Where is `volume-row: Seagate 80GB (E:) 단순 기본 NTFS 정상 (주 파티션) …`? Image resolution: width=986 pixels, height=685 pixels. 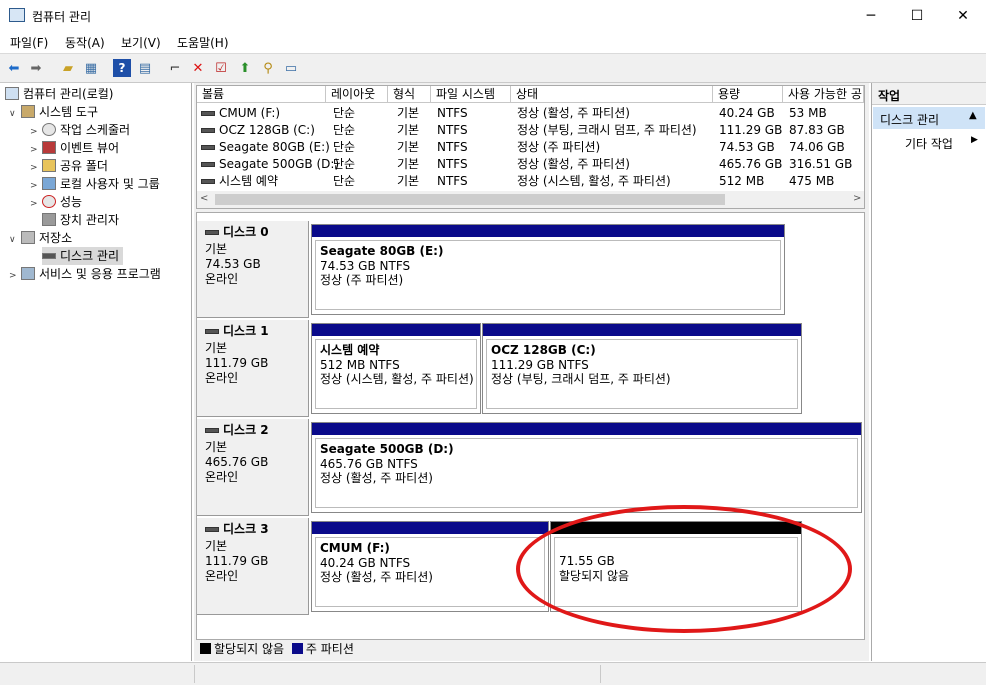 volume-row: Seagate 80GB (E:) 단순 기본 NTFS 정상 (주 파티션) … is located at coordinates (530, 147).